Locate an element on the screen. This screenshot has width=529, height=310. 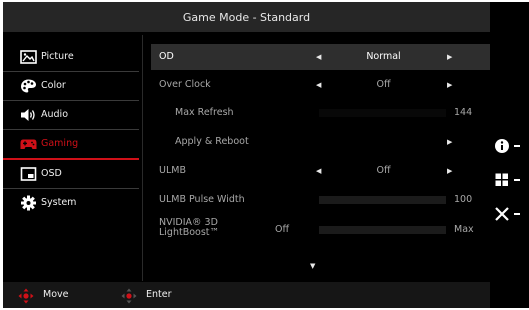
setting-od: OD ◀ Normal ▶ is located at coordinates (320, 57).